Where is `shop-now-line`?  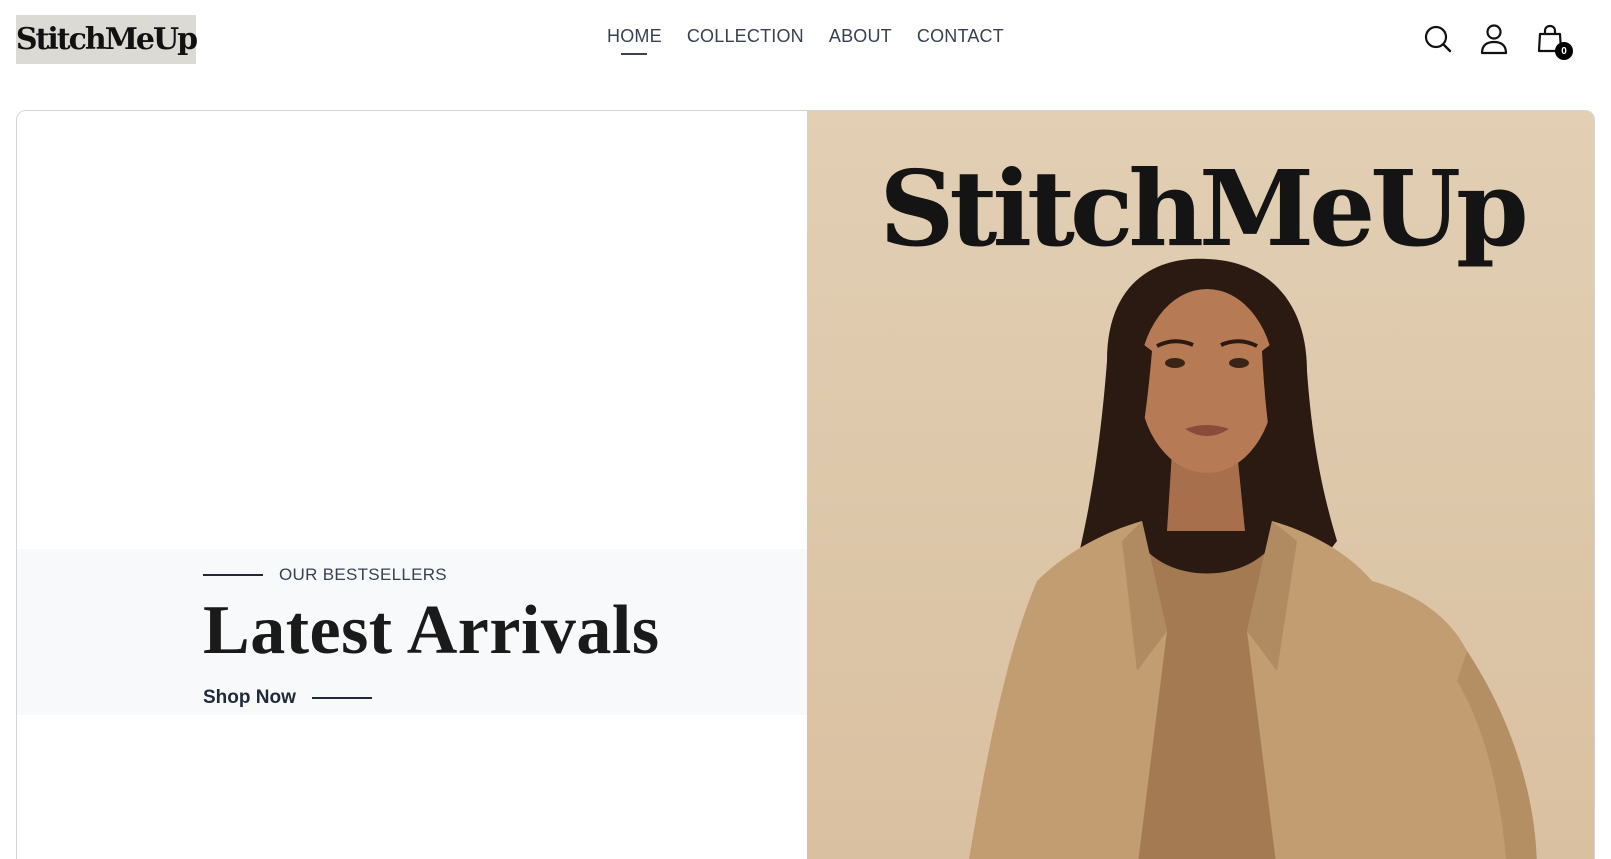
shop-now-line is located at coordinates (341, 698).